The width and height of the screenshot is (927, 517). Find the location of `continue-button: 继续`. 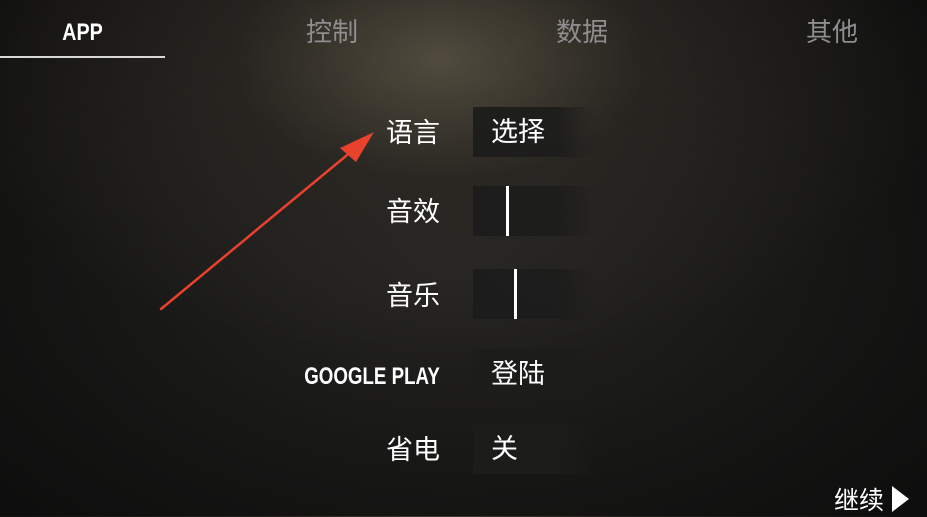

continue-button: 继续 is located at coordinates (871, 499).